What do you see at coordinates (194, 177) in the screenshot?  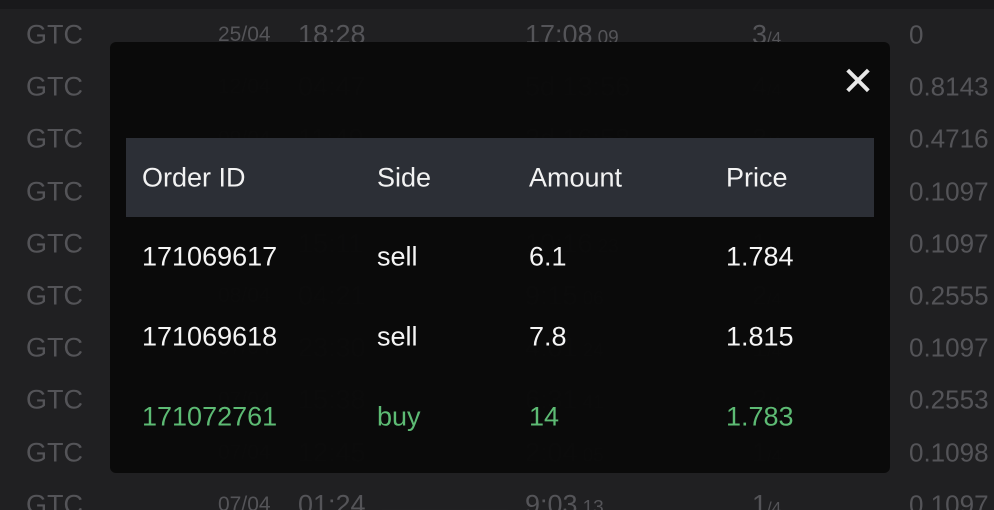 I see `header-order-id: Order ID` at bounding box center [194, 177].